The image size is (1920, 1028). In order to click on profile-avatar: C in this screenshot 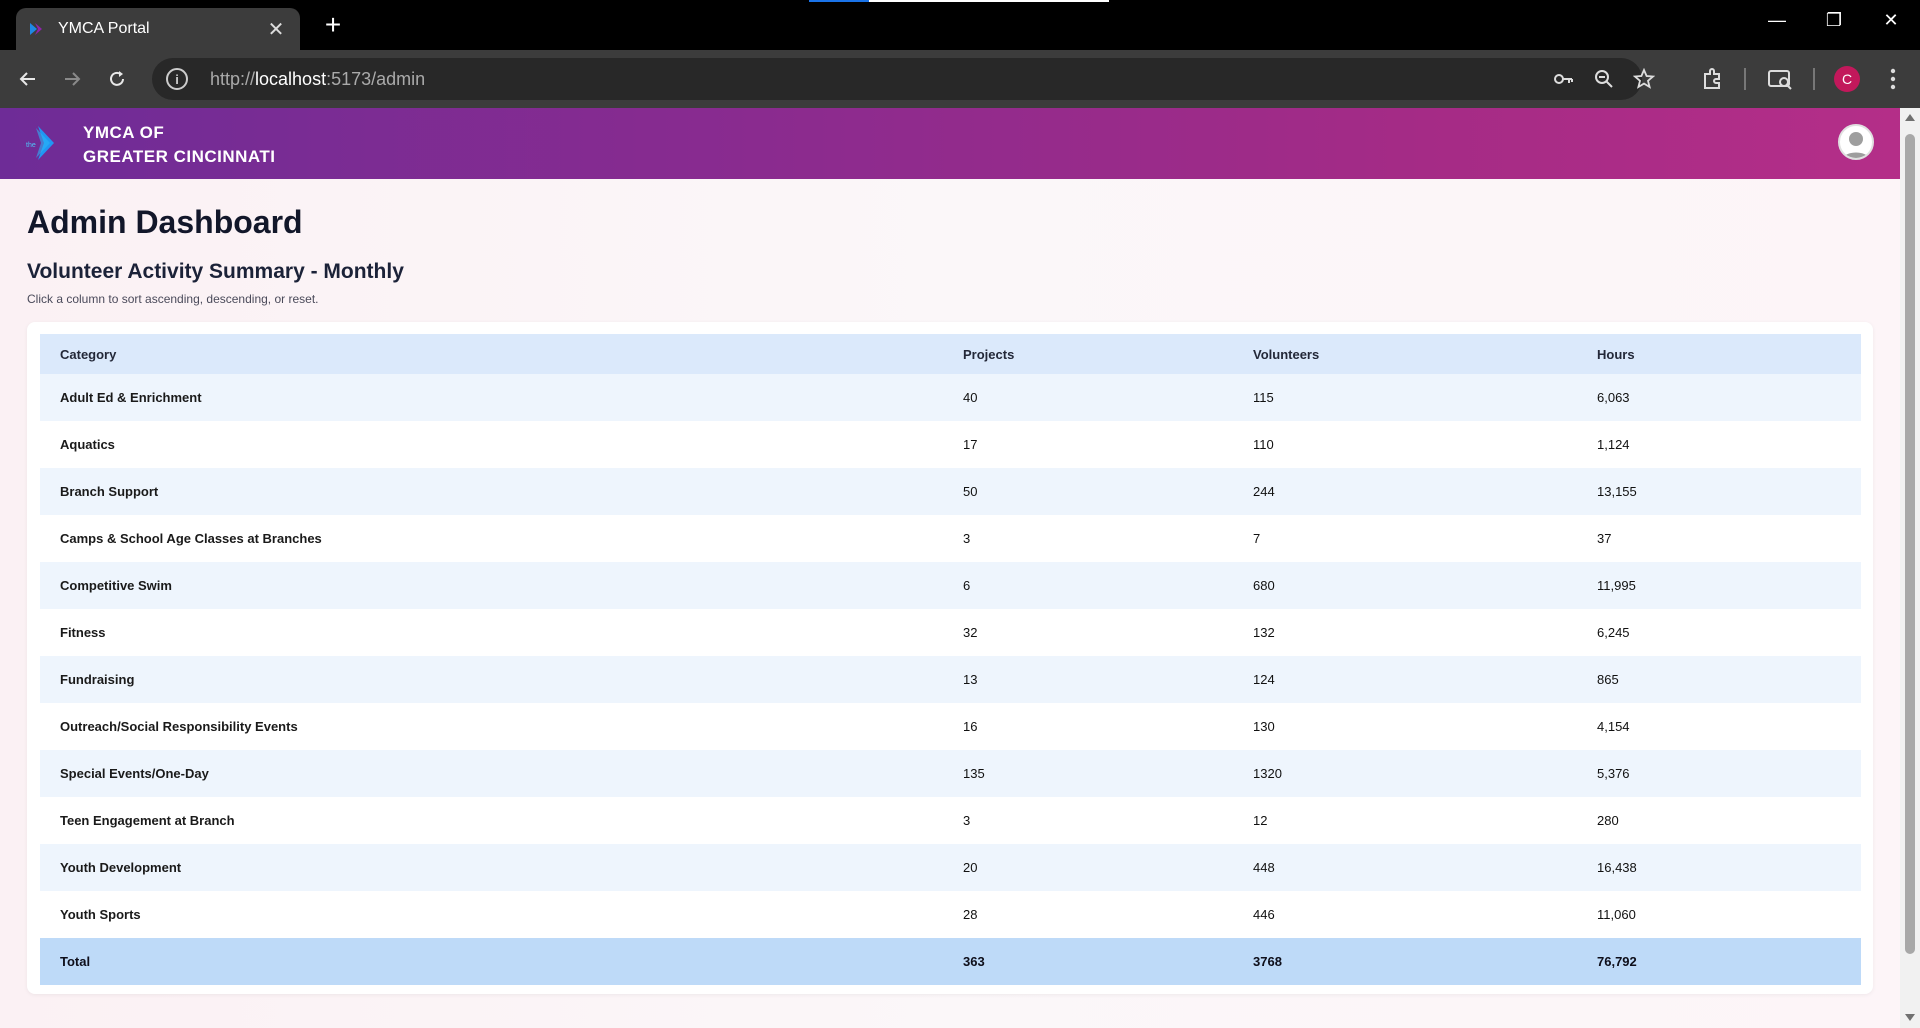, I will do `click(1847, 79)`.